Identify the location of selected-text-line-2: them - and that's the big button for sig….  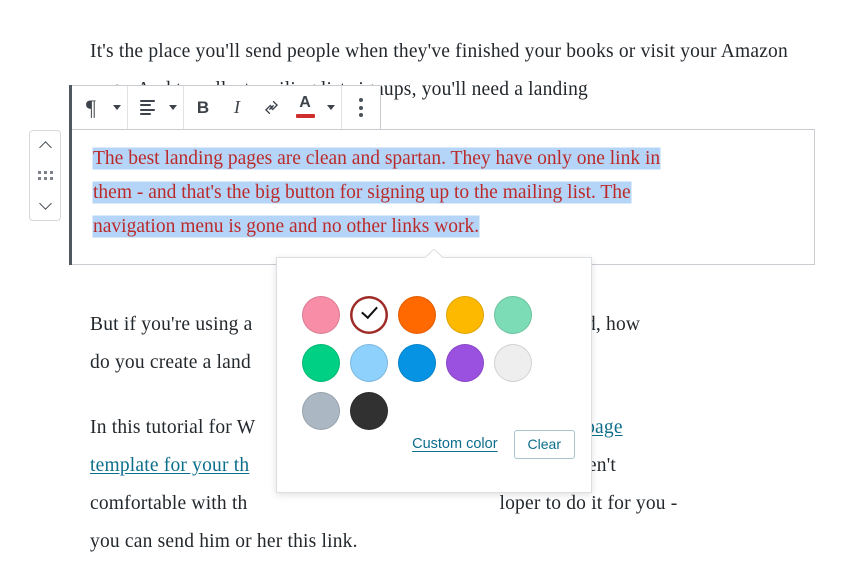
(362, 192).